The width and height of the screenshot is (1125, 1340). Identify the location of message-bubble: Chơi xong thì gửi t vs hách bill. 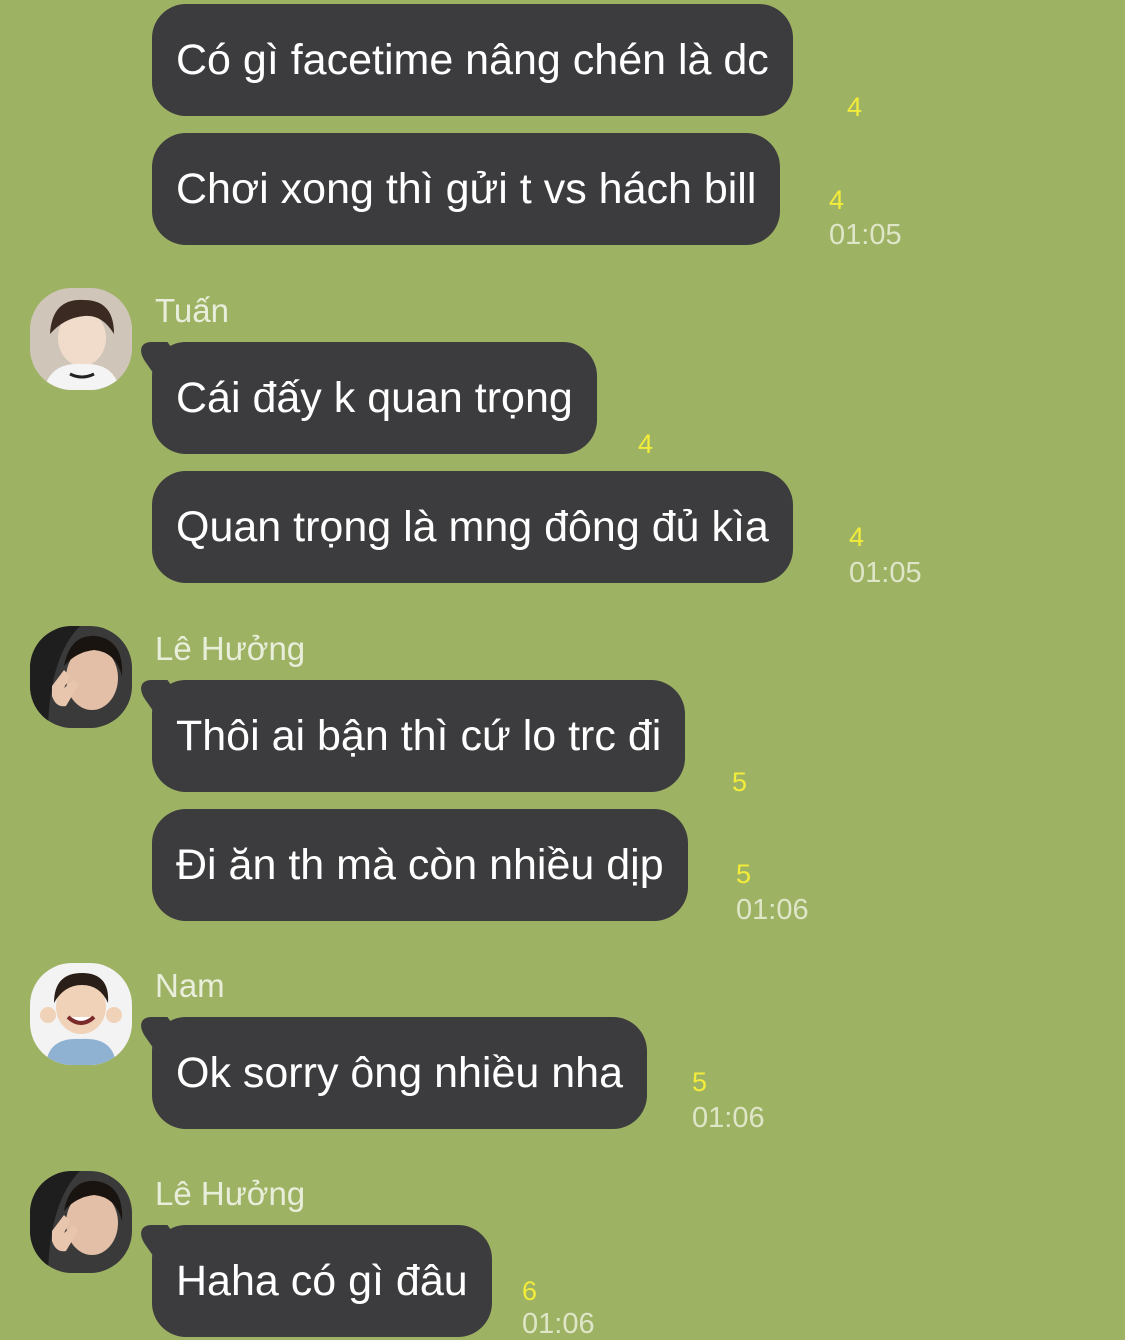
(466, 189).